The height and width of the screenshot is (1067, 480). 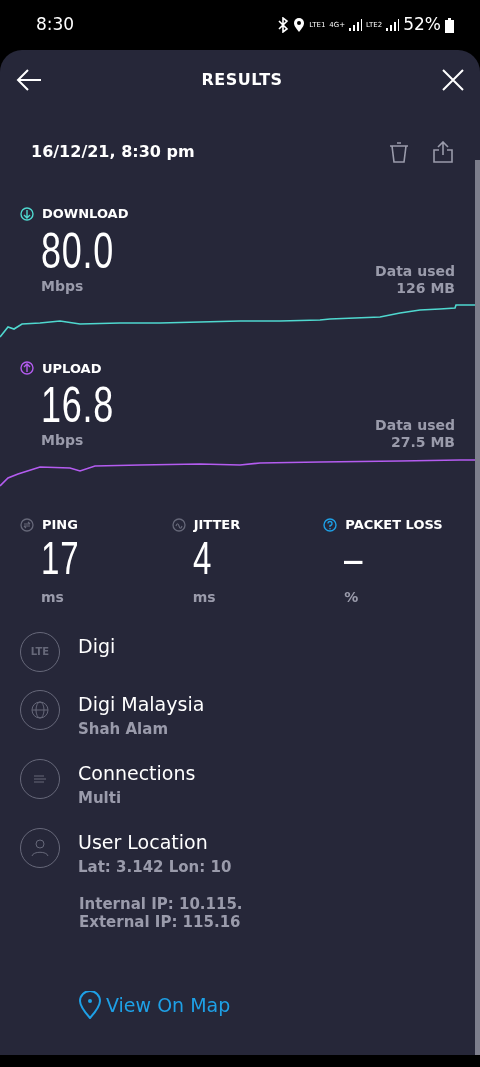 I want to click on close-icon, so click(x=453, y=80).